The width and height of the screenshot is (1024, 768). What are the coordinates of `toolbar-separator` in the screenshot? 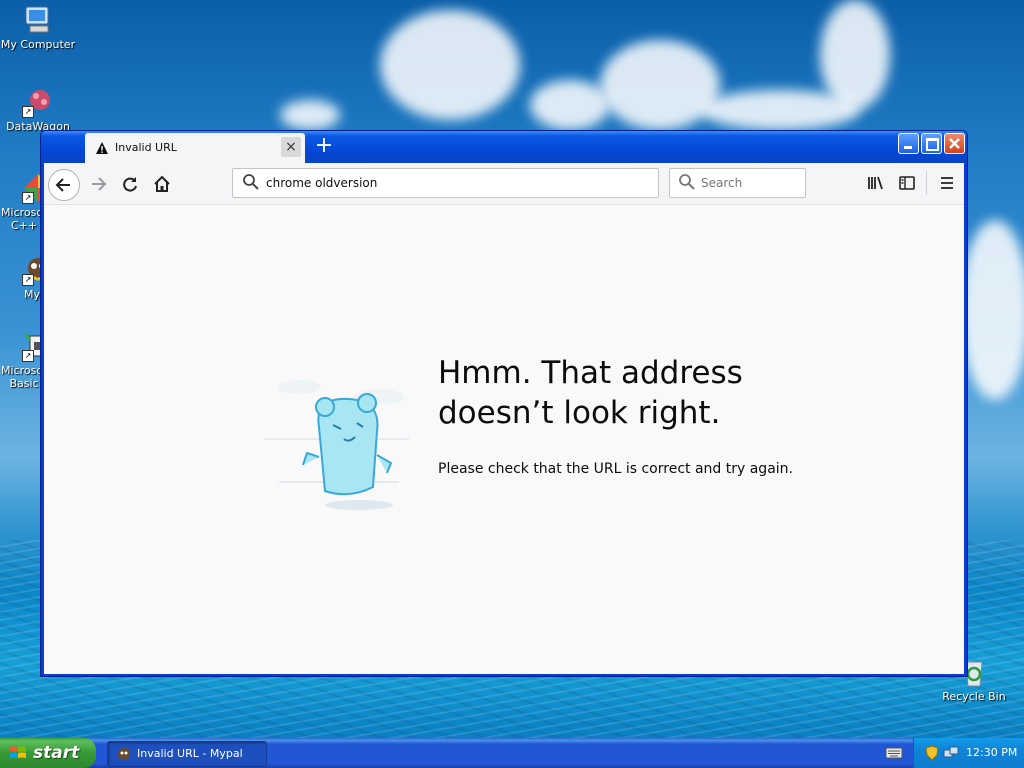 It's located at (926, 183).